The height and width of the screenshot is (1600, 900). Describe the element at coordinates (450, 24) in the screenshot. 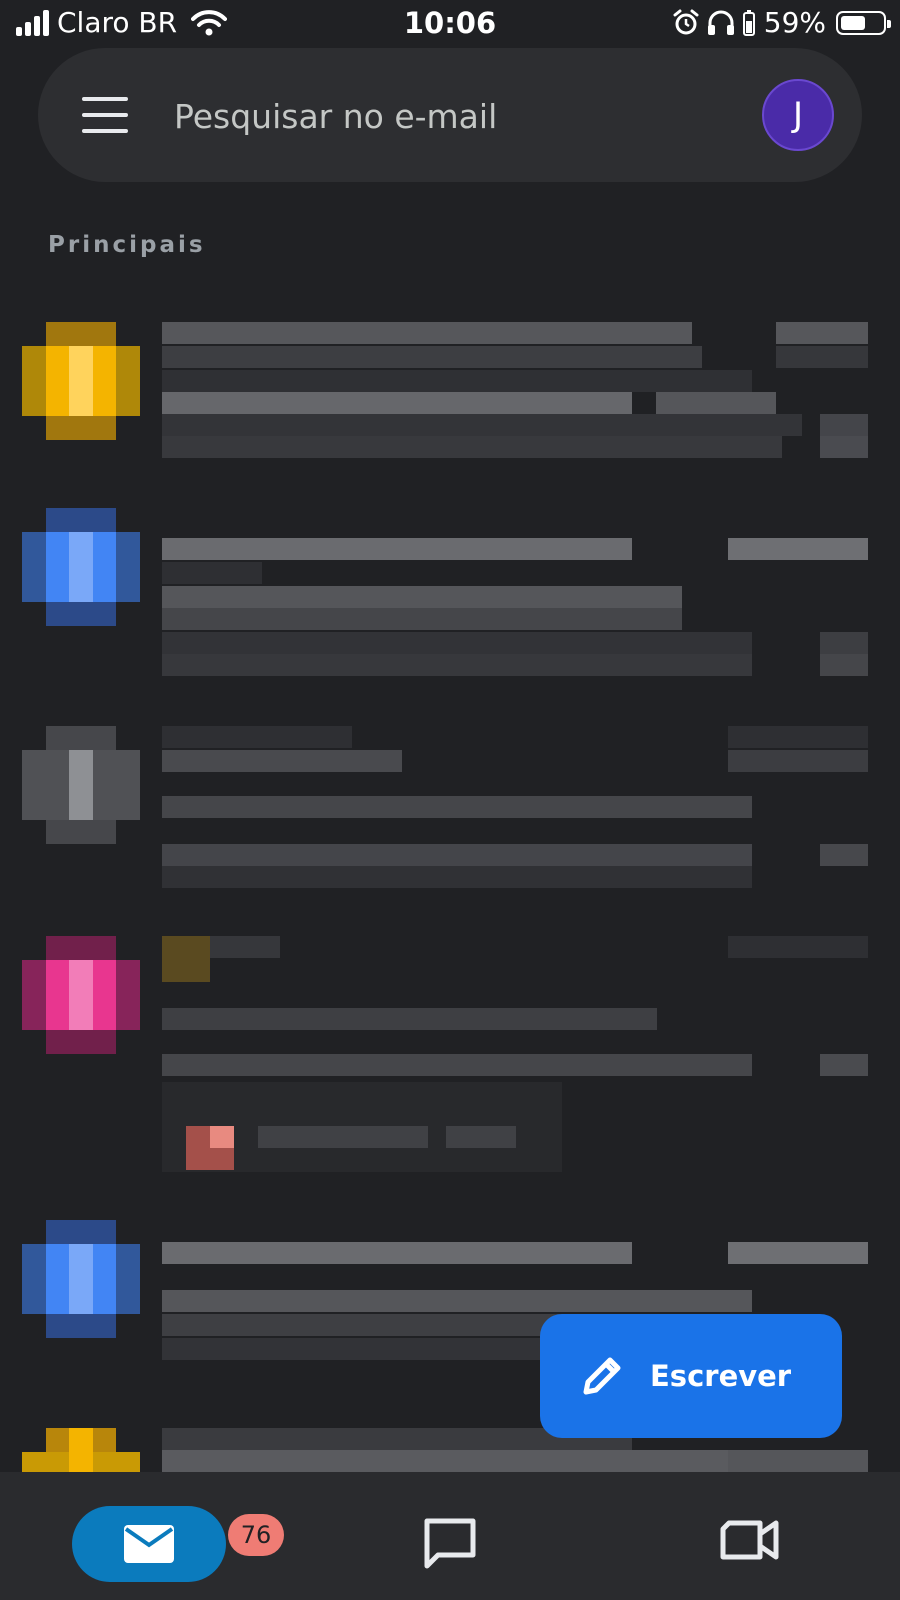

I see `status-bar: Claro BR 10:06 59%` at that location.